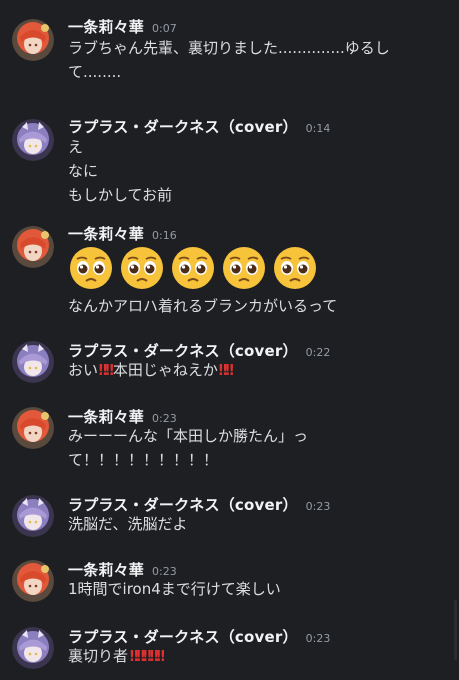  I want to click on message-text: え, so click(76, 147).